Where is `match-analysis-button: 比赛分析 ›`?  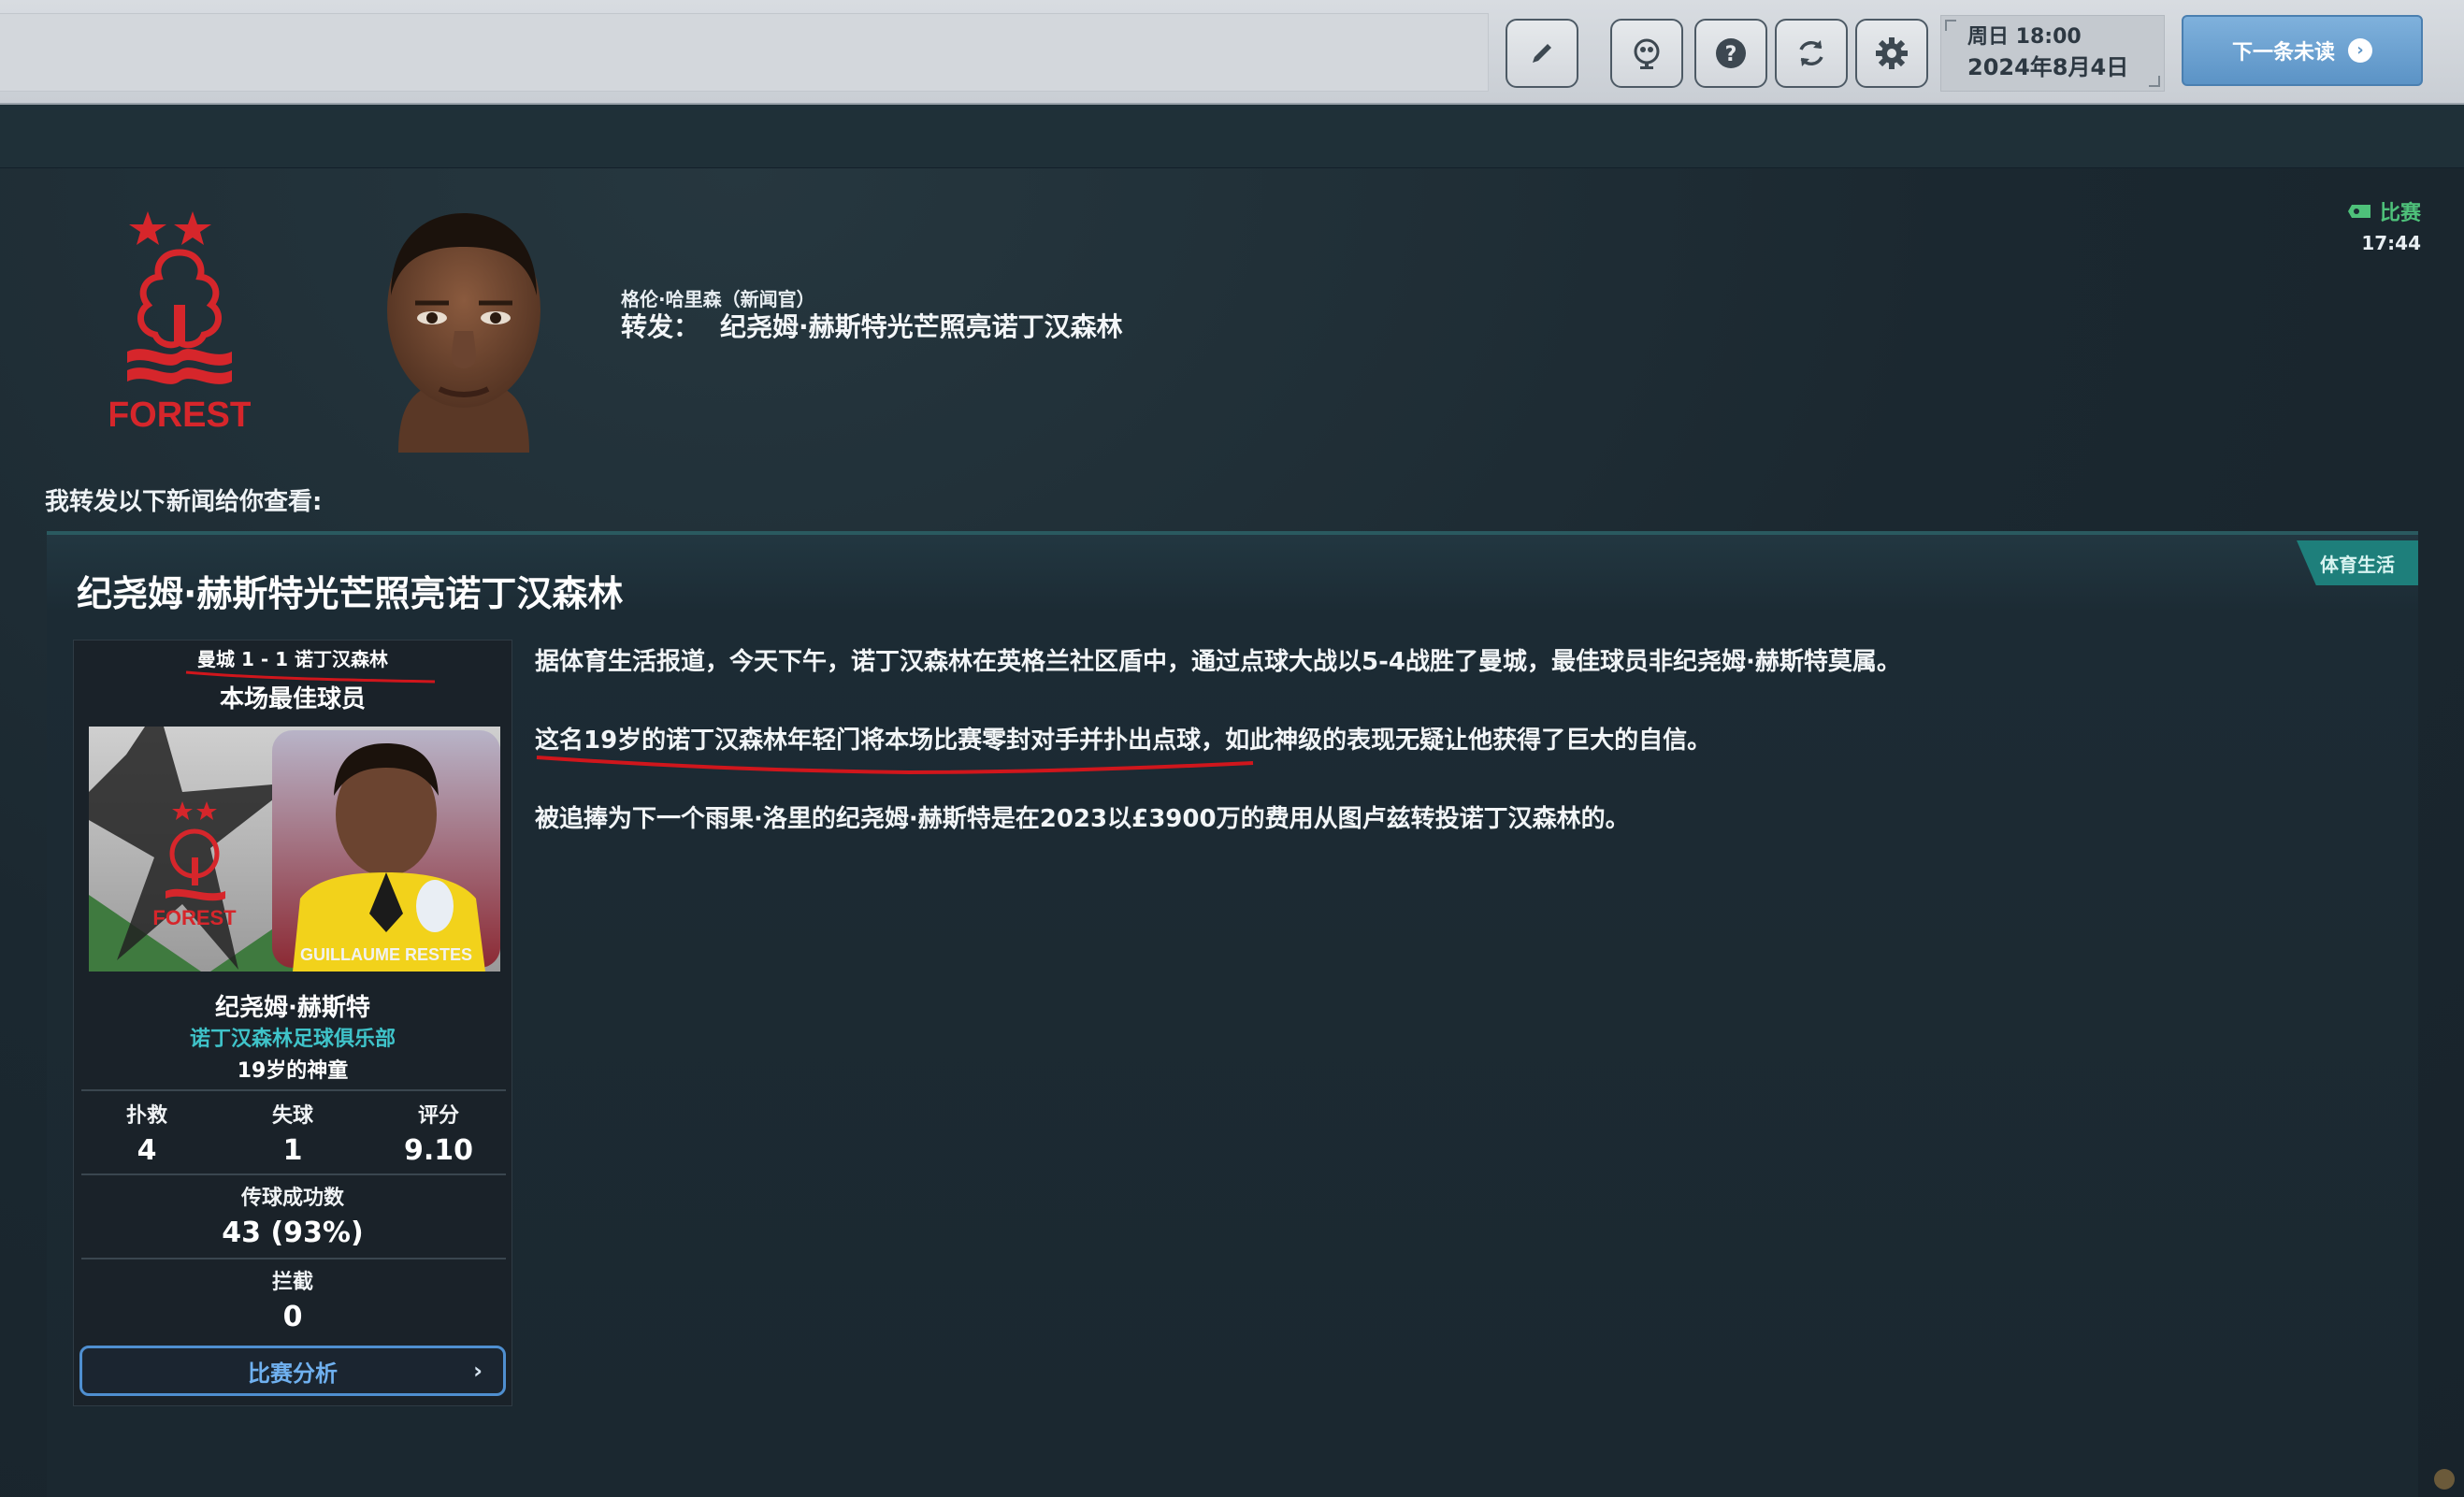
match-analysis-button: 比赛分析 › is located at coordinates (292, 1371).